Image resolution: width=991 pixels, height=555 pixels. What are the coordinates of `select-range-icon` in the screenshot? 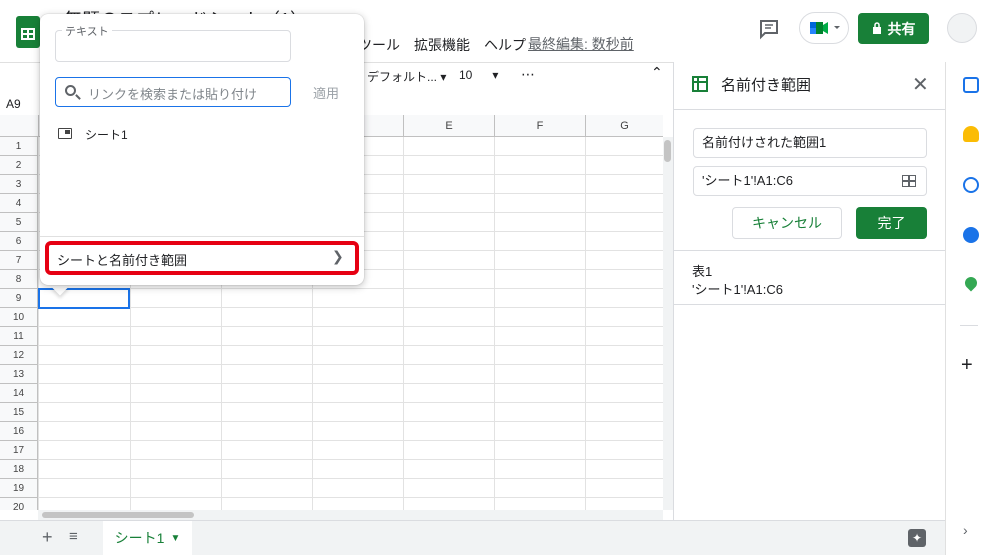 It's located at (909, 181).